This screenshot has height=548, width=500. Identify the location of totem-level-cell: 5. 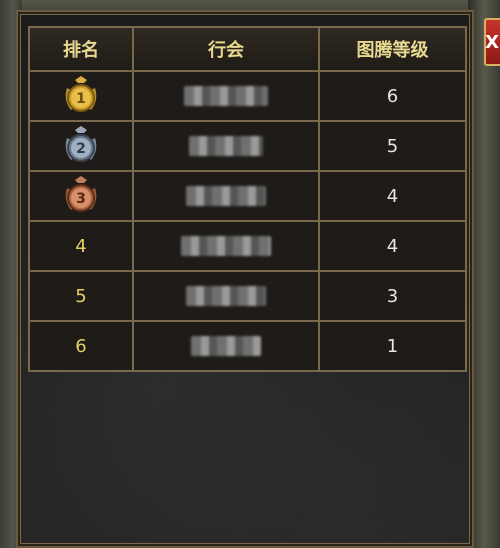
(392, 146).